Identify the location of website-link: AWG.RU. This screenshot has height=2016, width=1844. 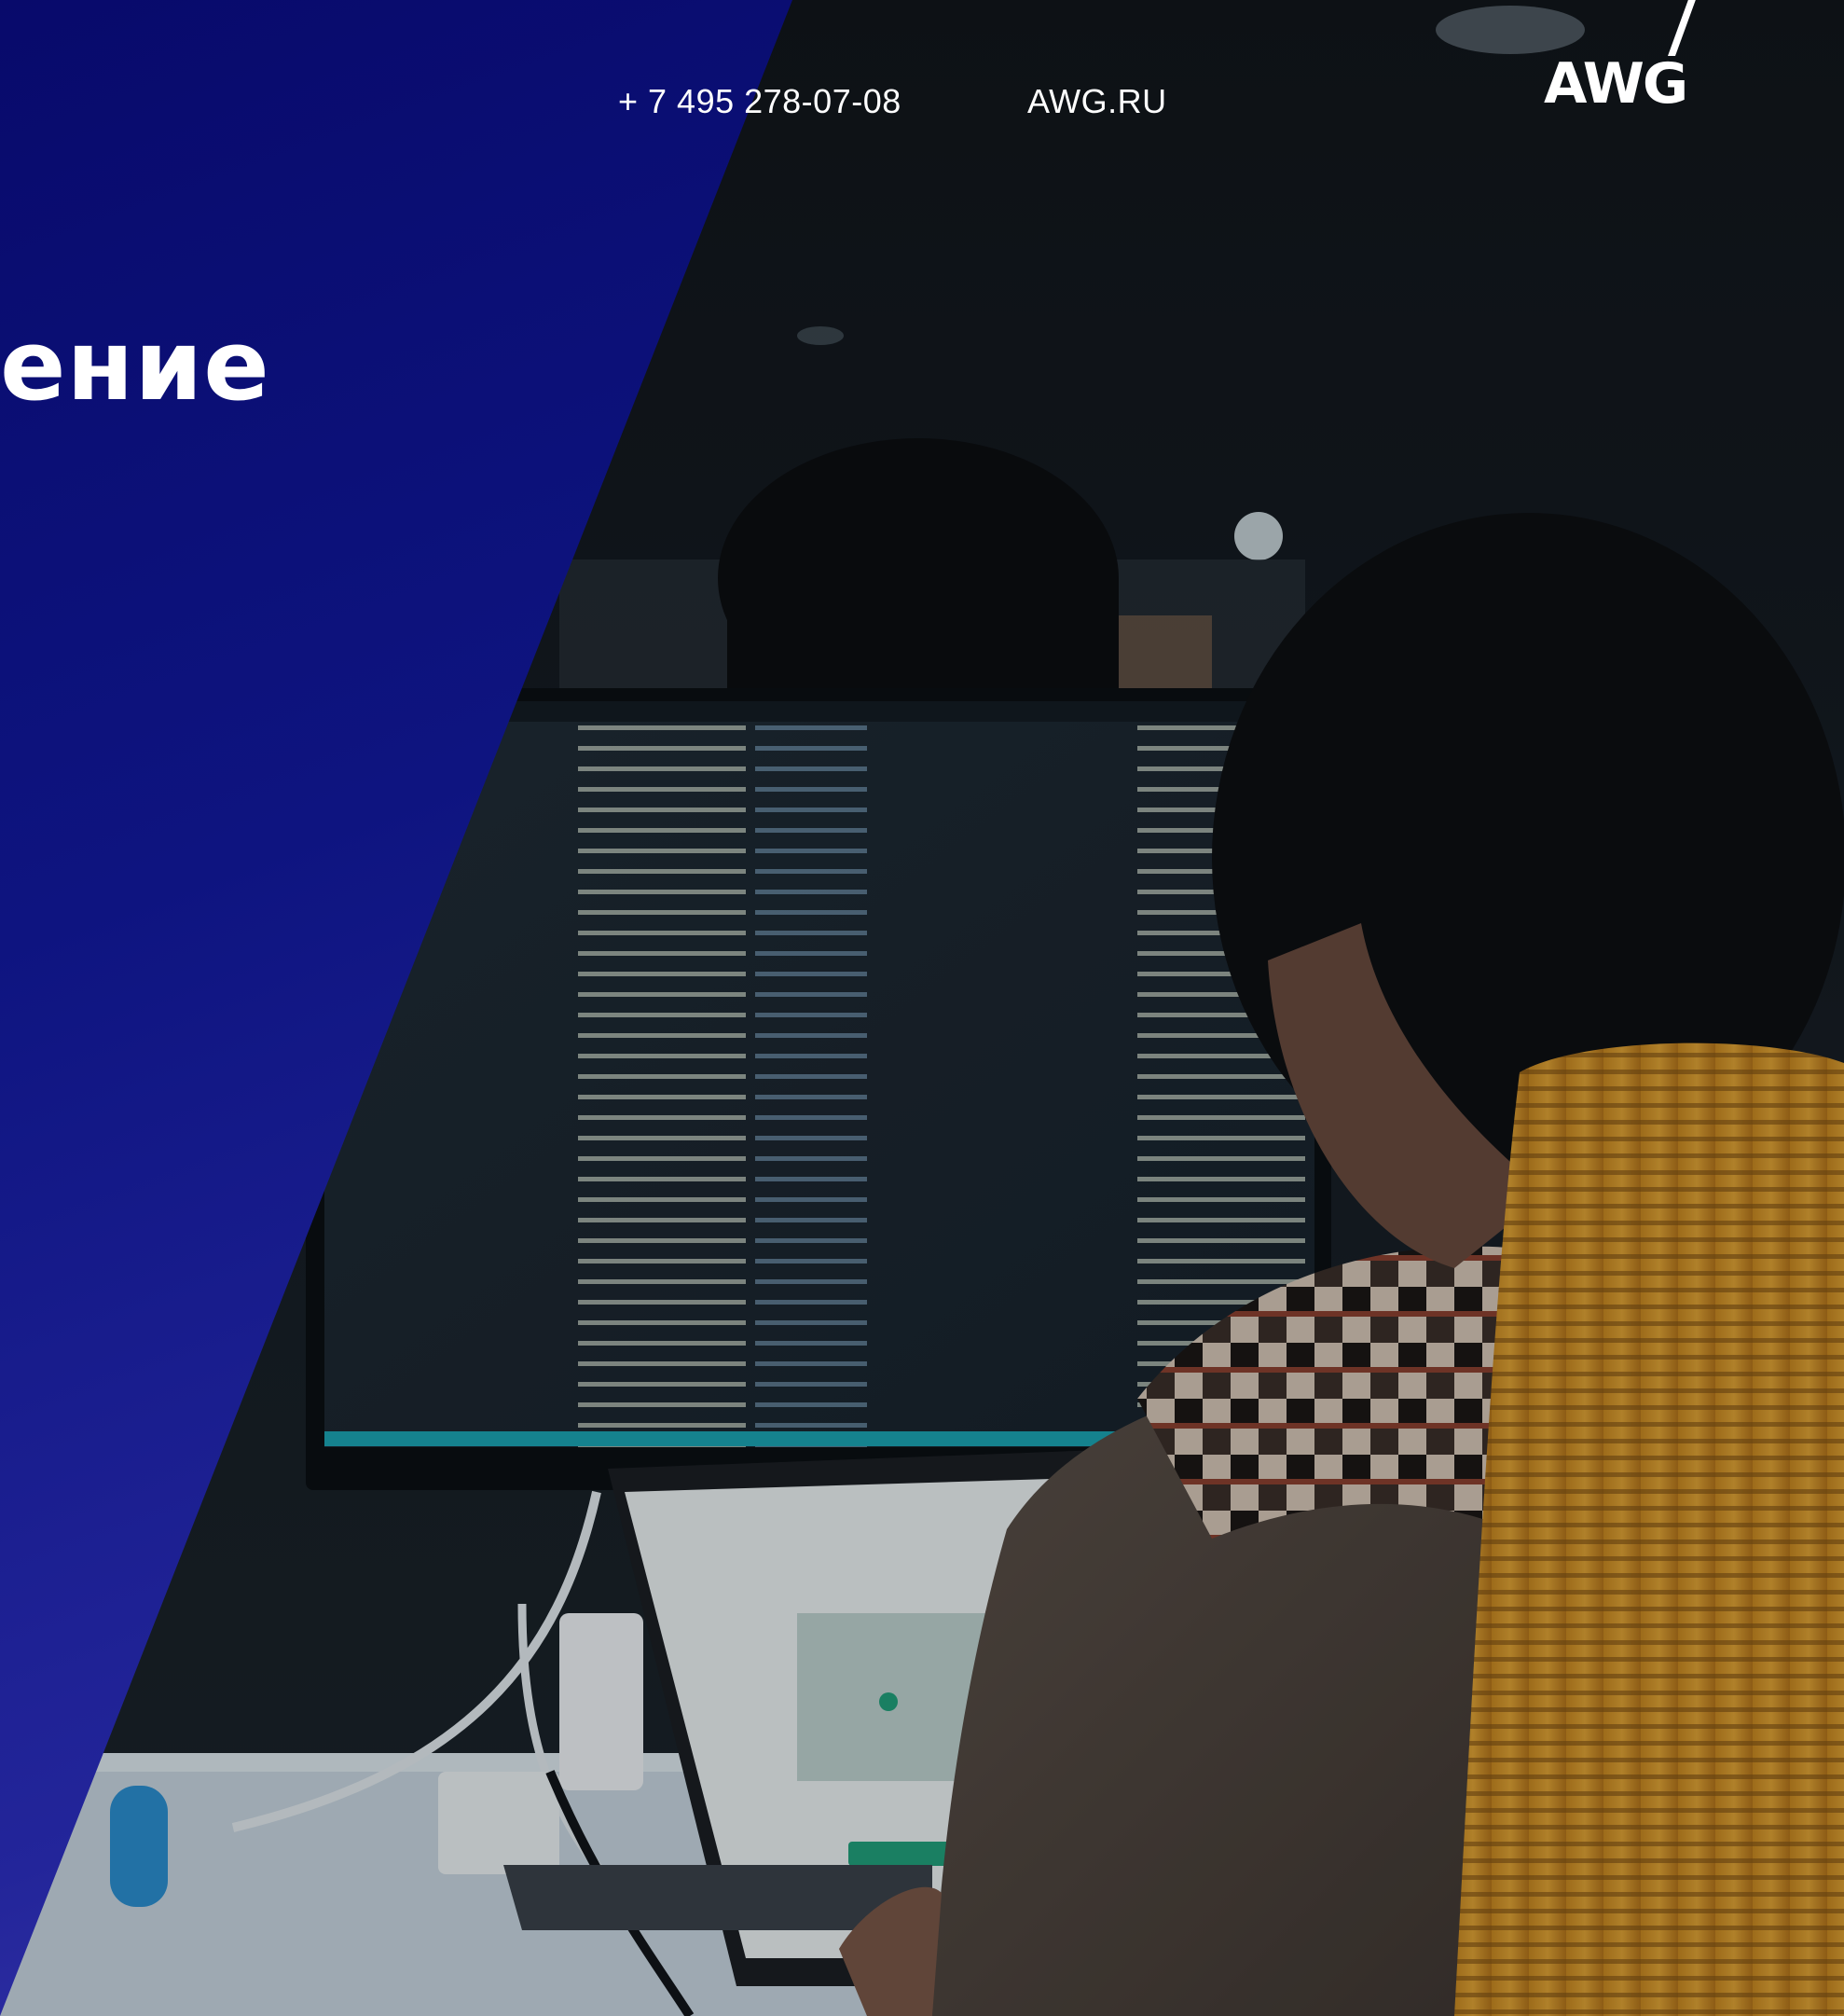
(1097, 101).